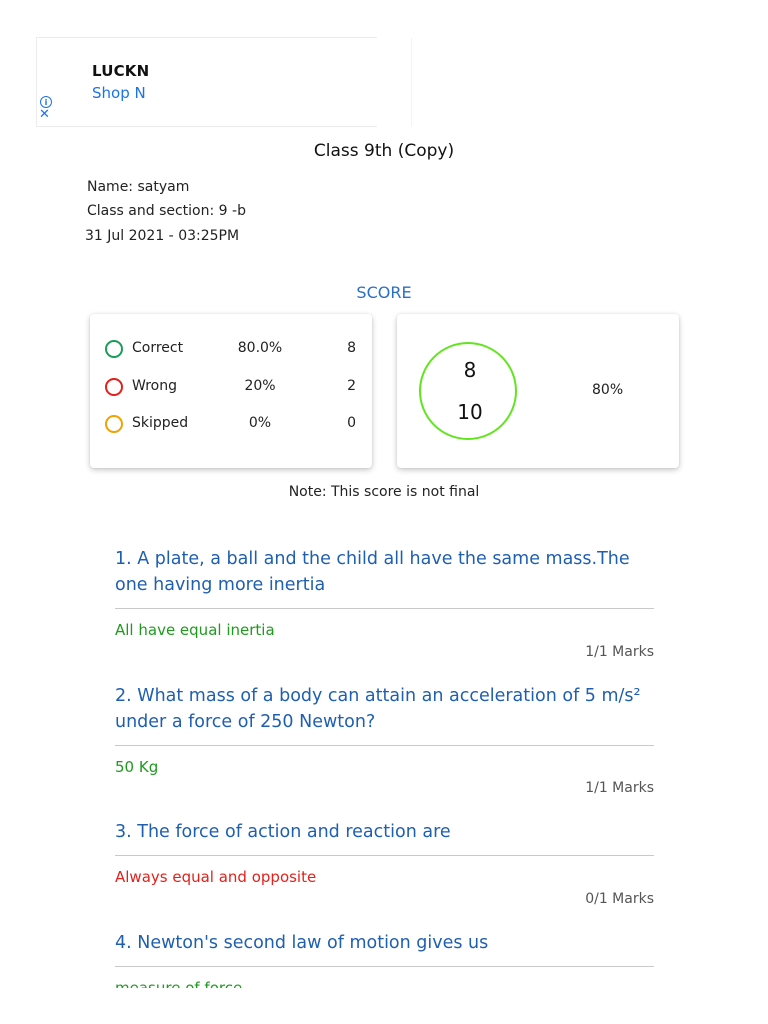 The image size is (768, 1024). I want to click on ad-banner: LUCKN Shop N i ✕, so click(224, 82).